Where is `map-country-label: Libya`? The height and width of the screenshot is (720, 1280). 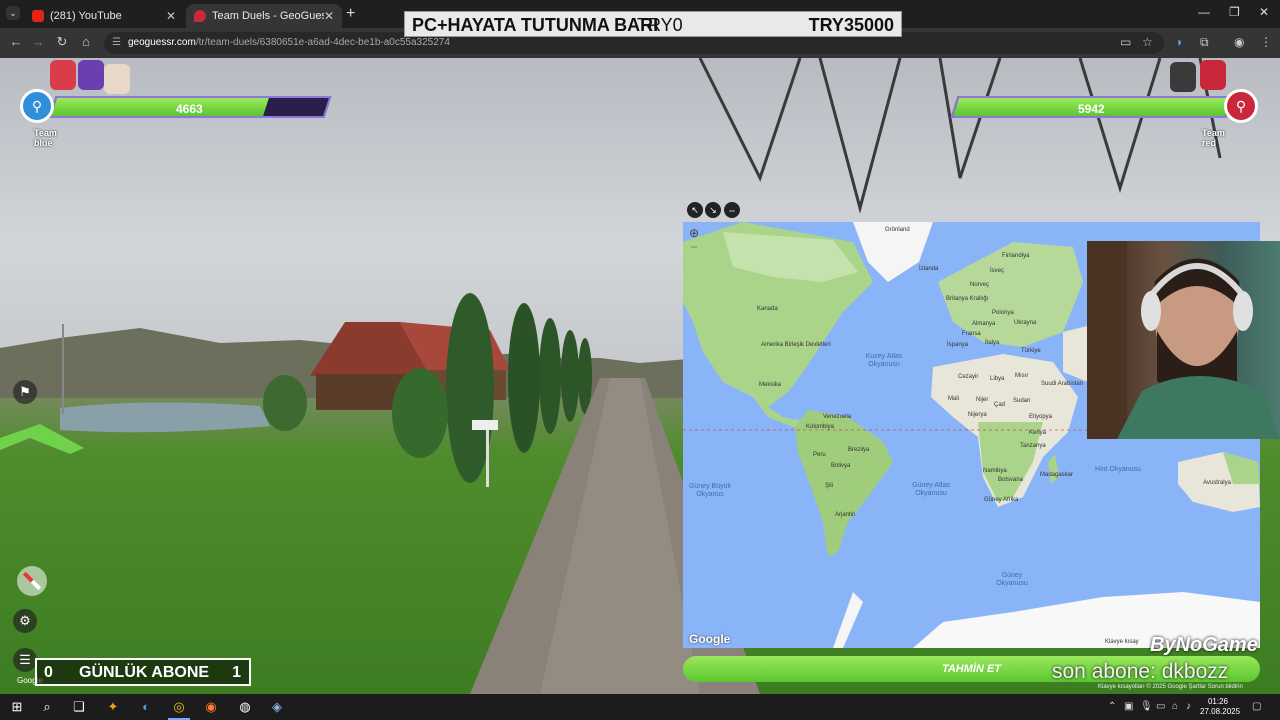
map-country-label: Libya is located at coordinates (997, 379).